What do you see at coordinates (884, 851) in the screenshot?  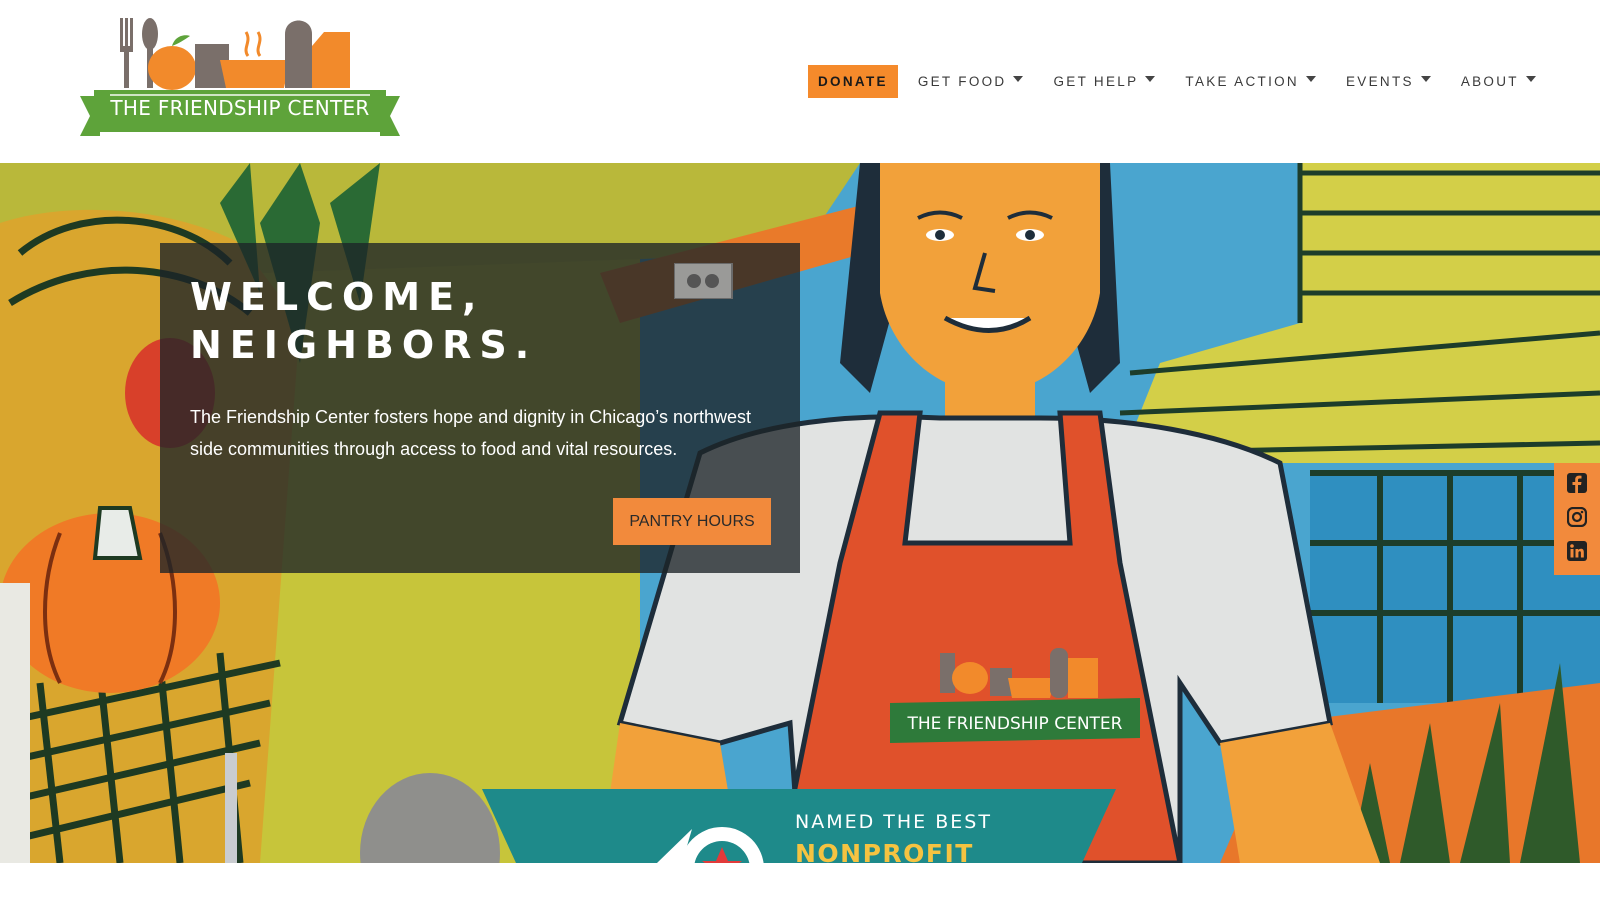 I see `award-banner-line2: NONPROFIT` at bounding box center [884, 851].